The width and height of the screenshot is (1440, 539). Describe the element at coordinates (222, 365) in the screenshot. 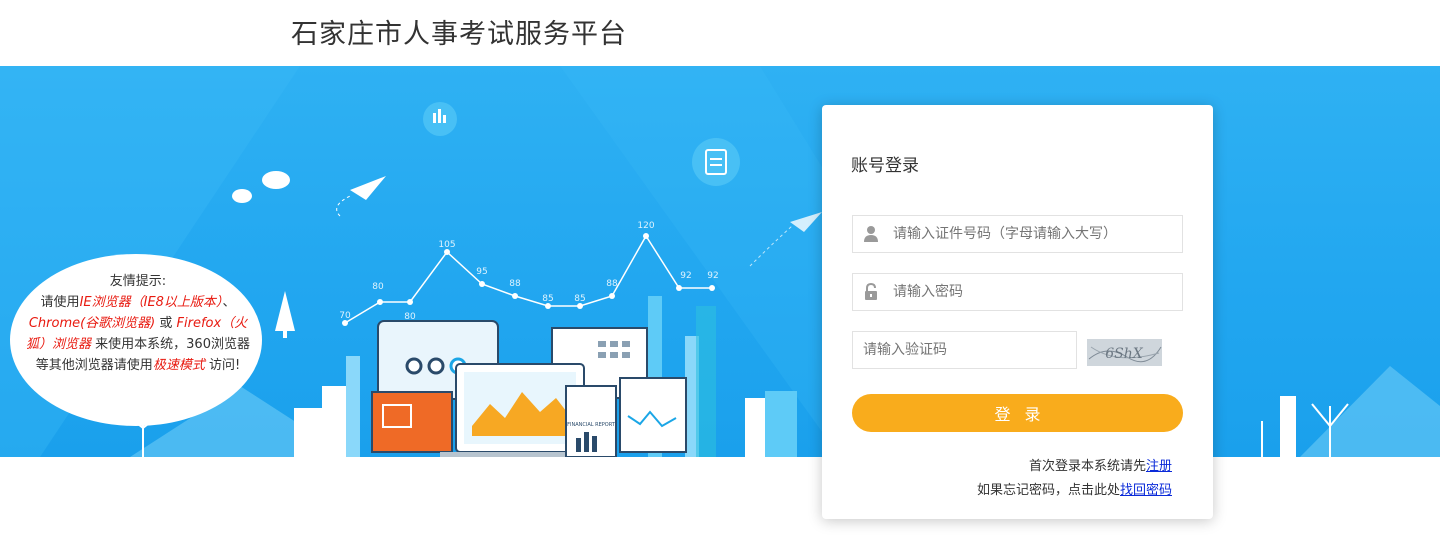

I see `tip-text: 访问!` at that location.